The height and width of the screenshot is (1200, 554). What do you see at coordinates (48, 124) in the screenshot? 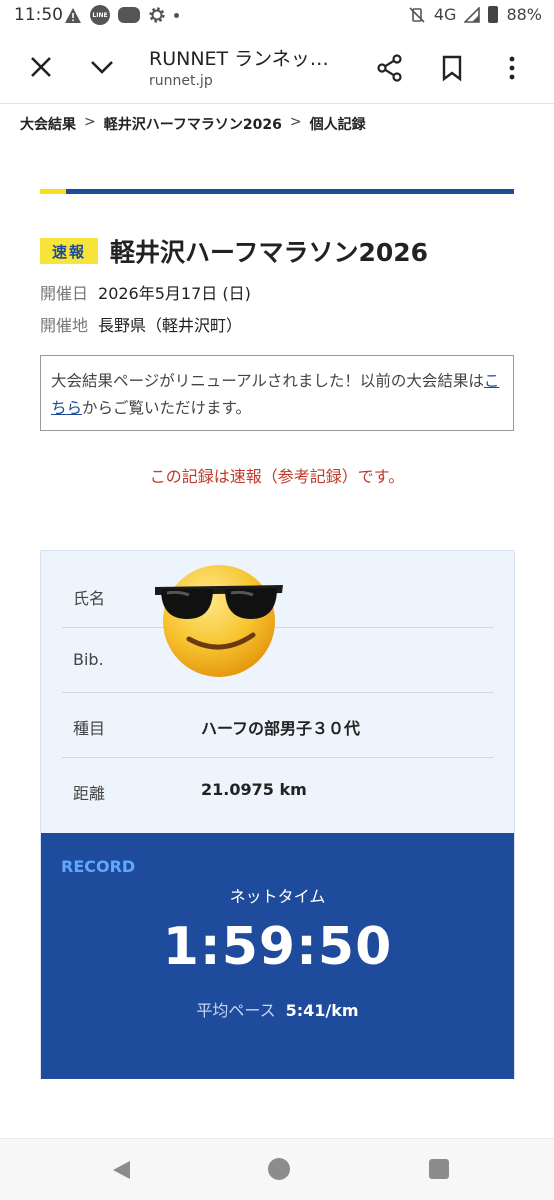
I see `breadcrumb-item-results: 大会結果` at bounding box center [48, 124].